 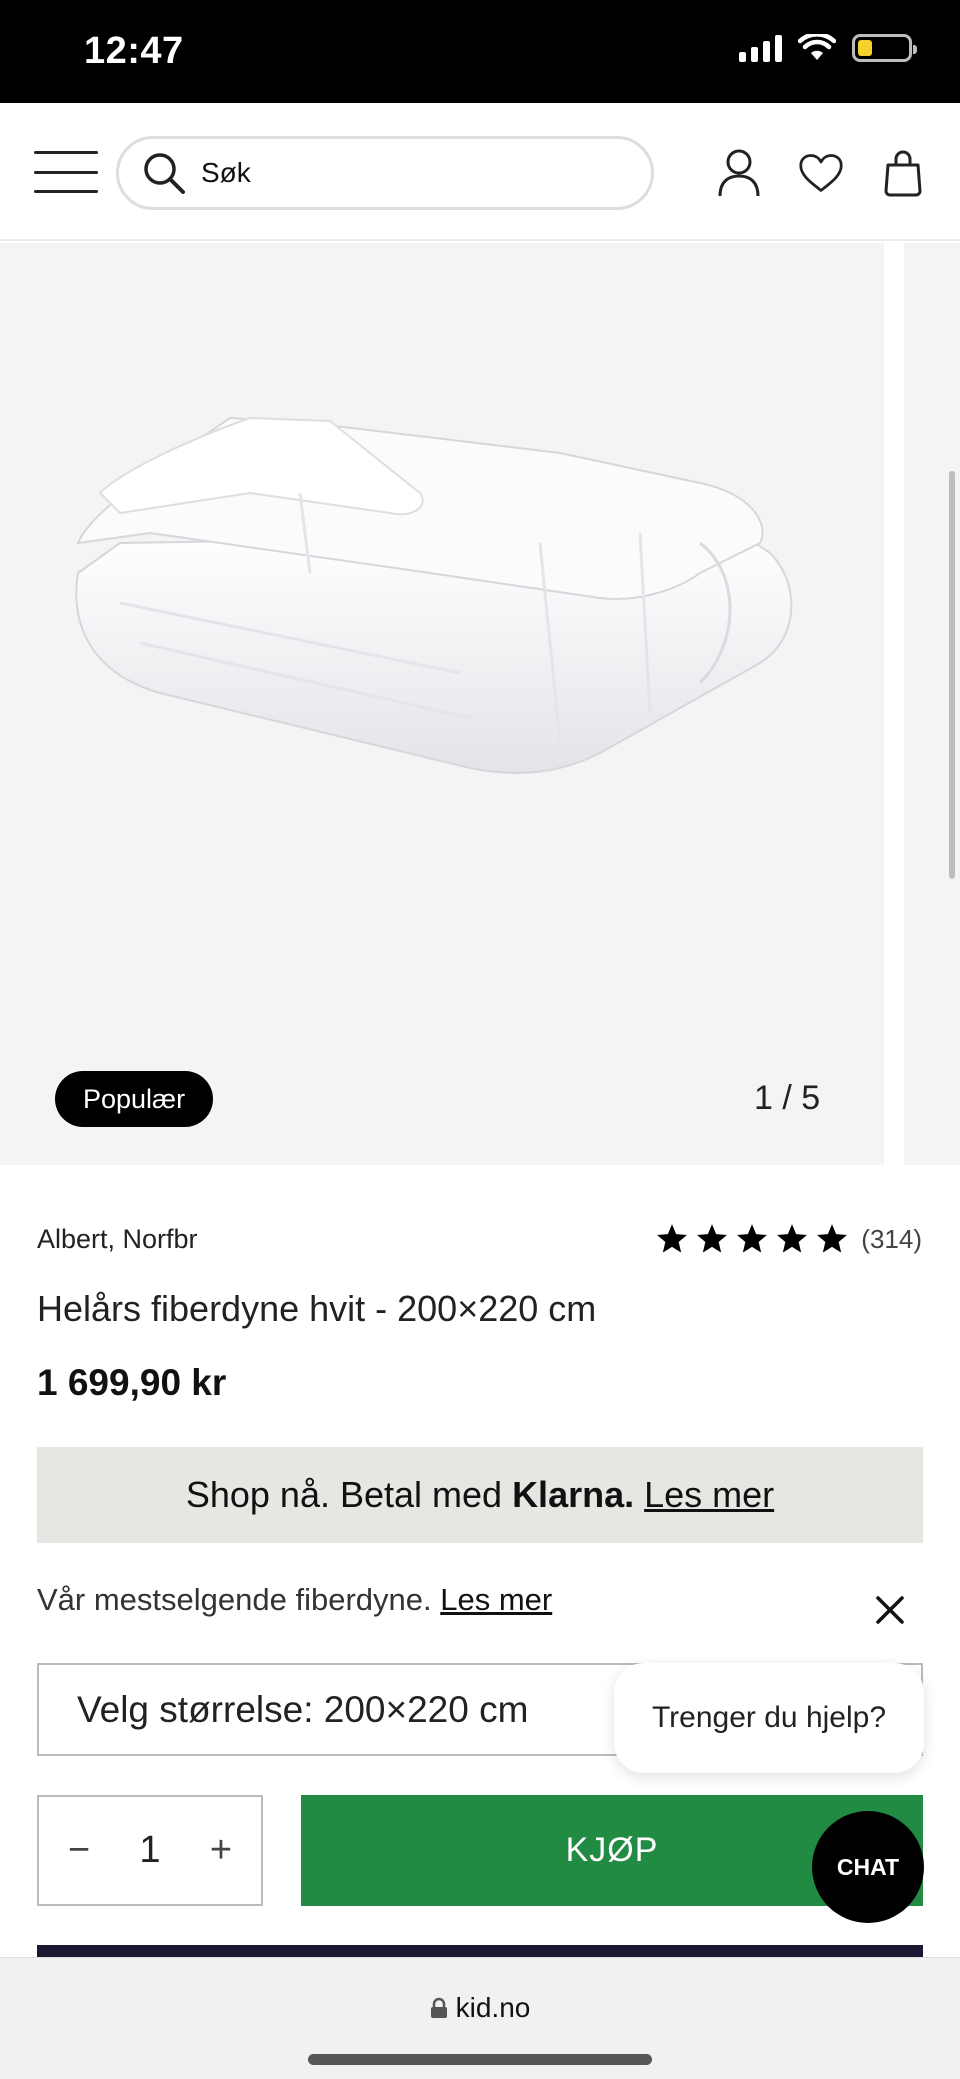 What do you see at coordinates (952, 675) in the screenshot?
I see `page-scrollbar` at bounding box center [952, 675].